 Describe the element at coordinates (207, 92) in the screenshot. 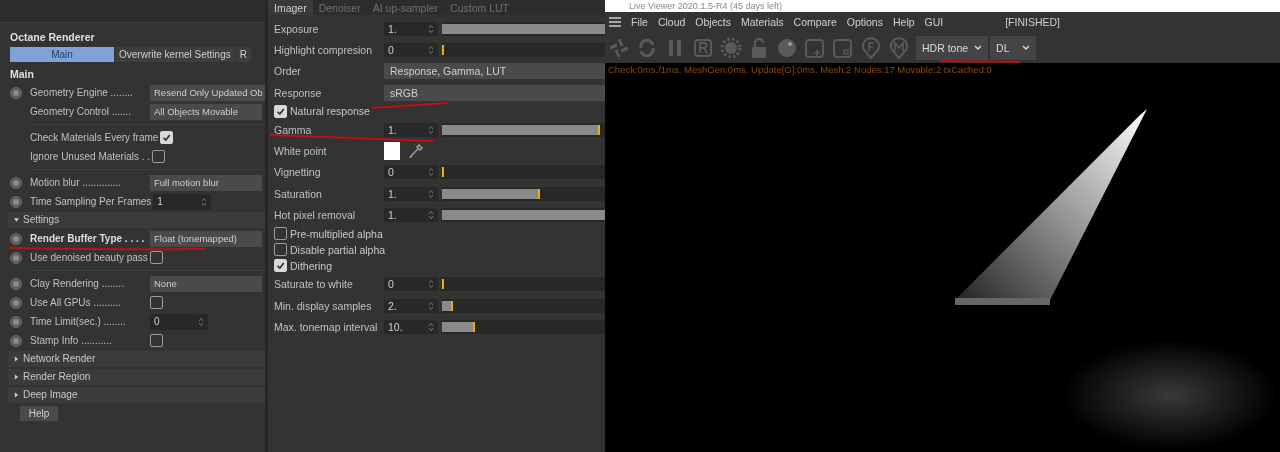

I see `dropdown: Resend Only Updated Ob` at that location.